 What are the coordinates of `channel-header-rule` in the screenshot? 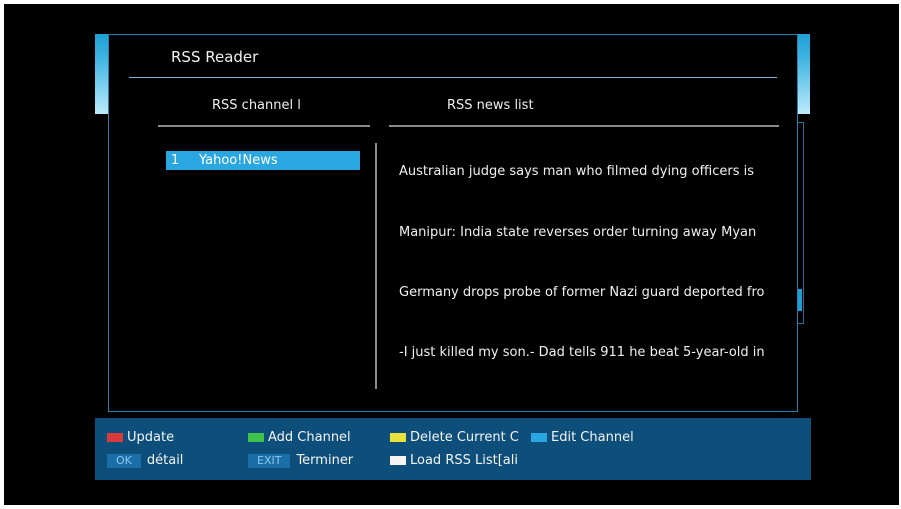 It's located at (264, 126).